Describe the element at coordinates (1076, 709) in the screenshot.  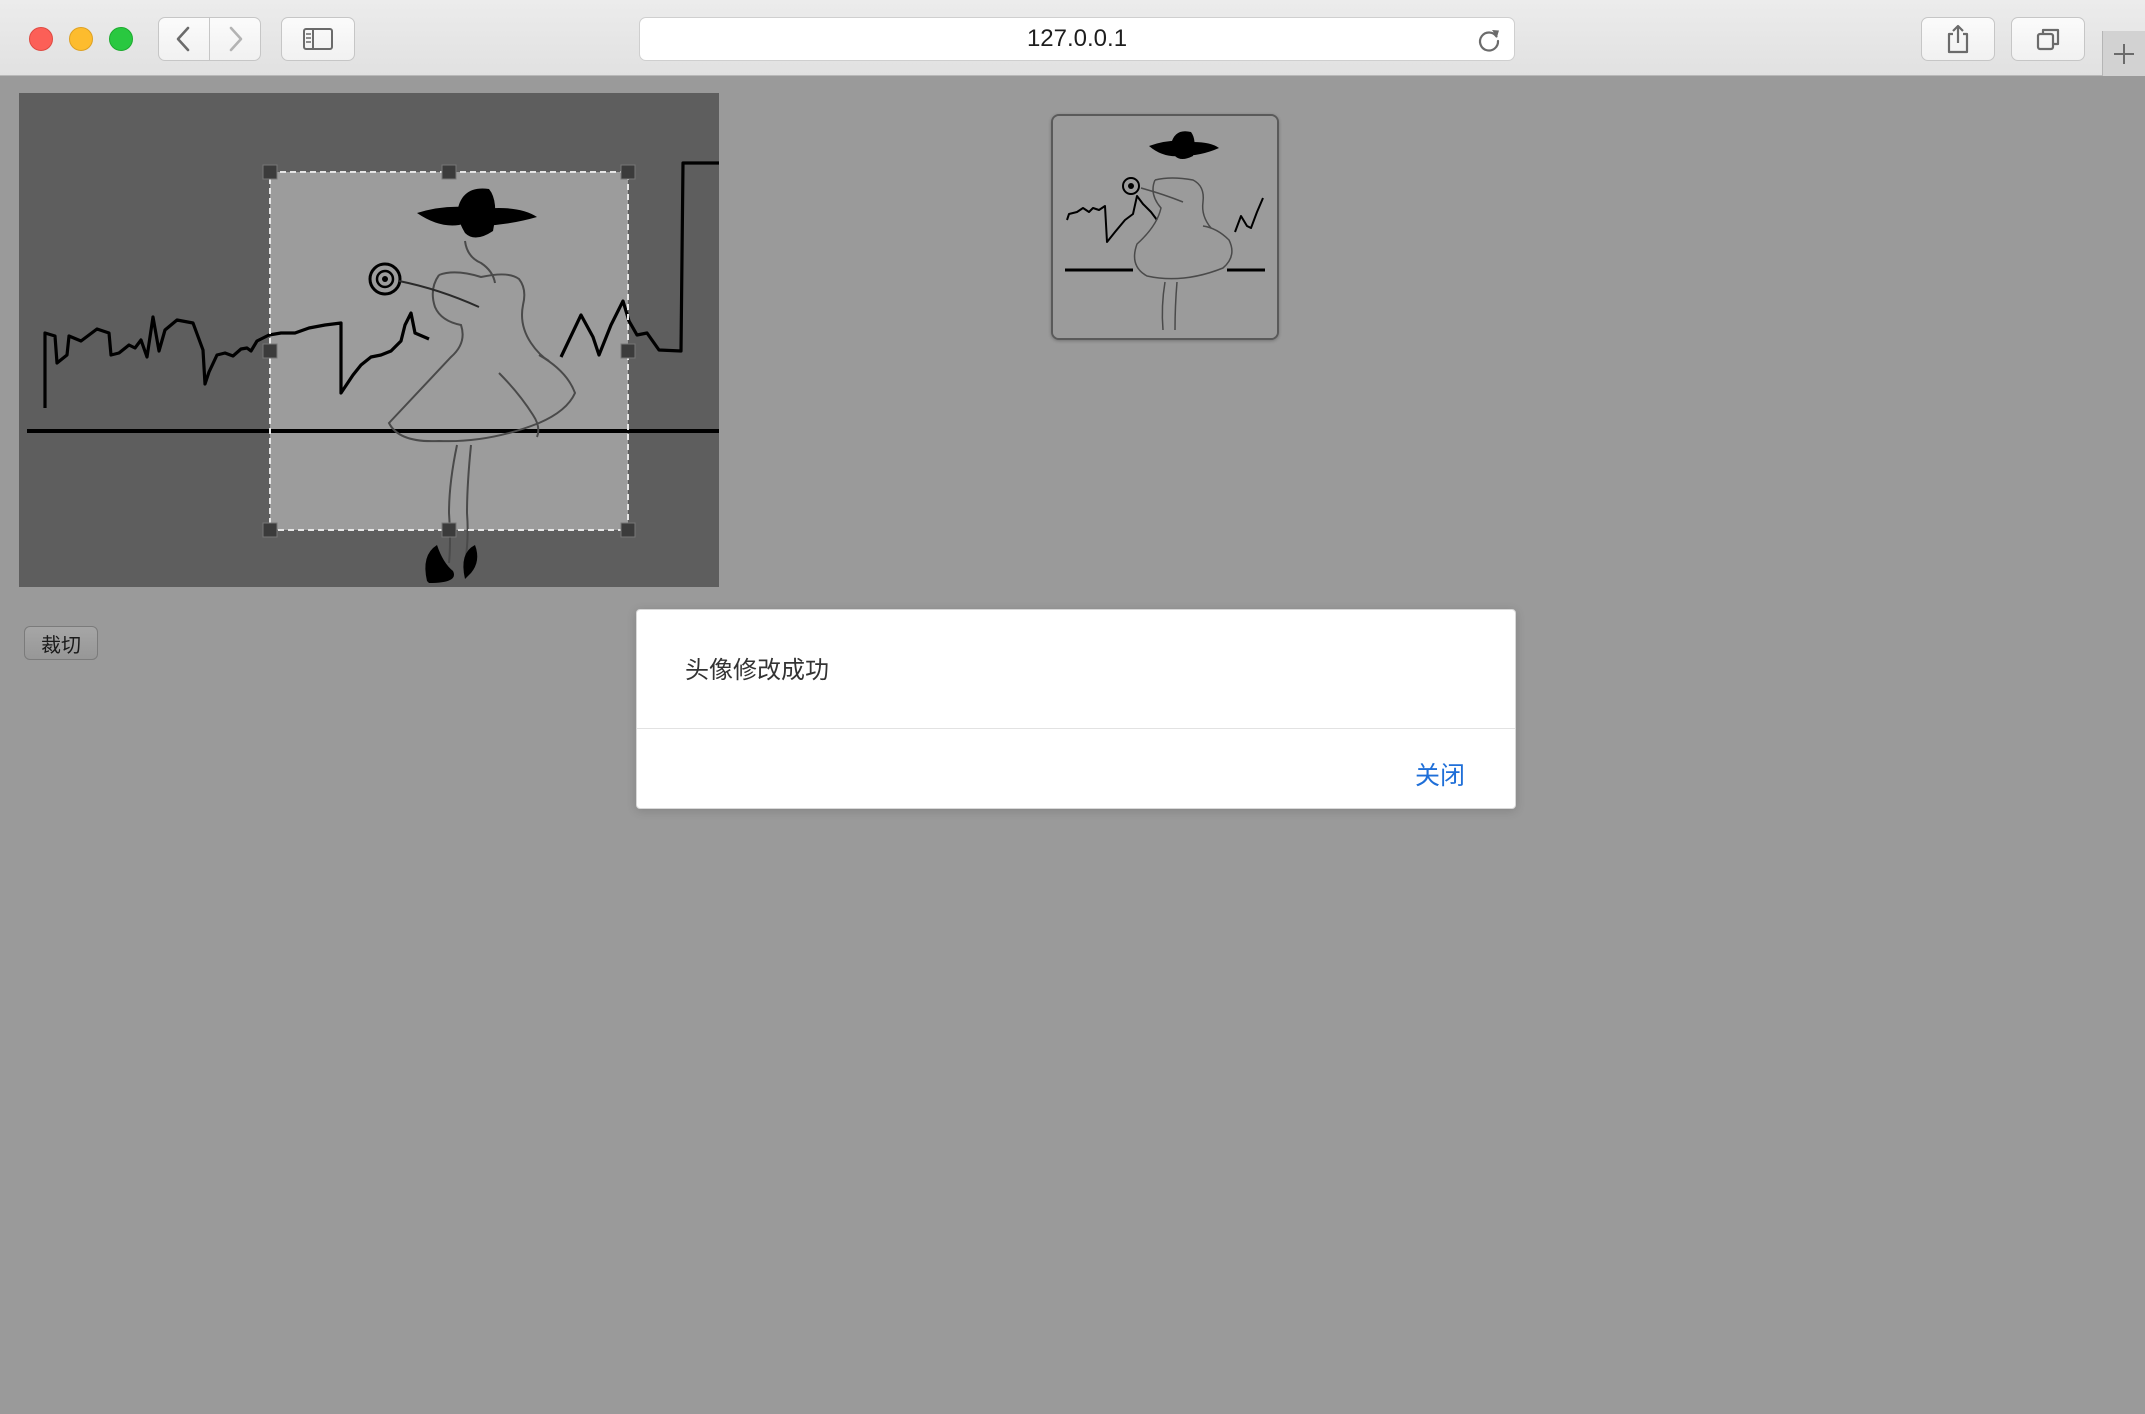
I see `success-dialog: 头像修改成功 关闭` at that location.